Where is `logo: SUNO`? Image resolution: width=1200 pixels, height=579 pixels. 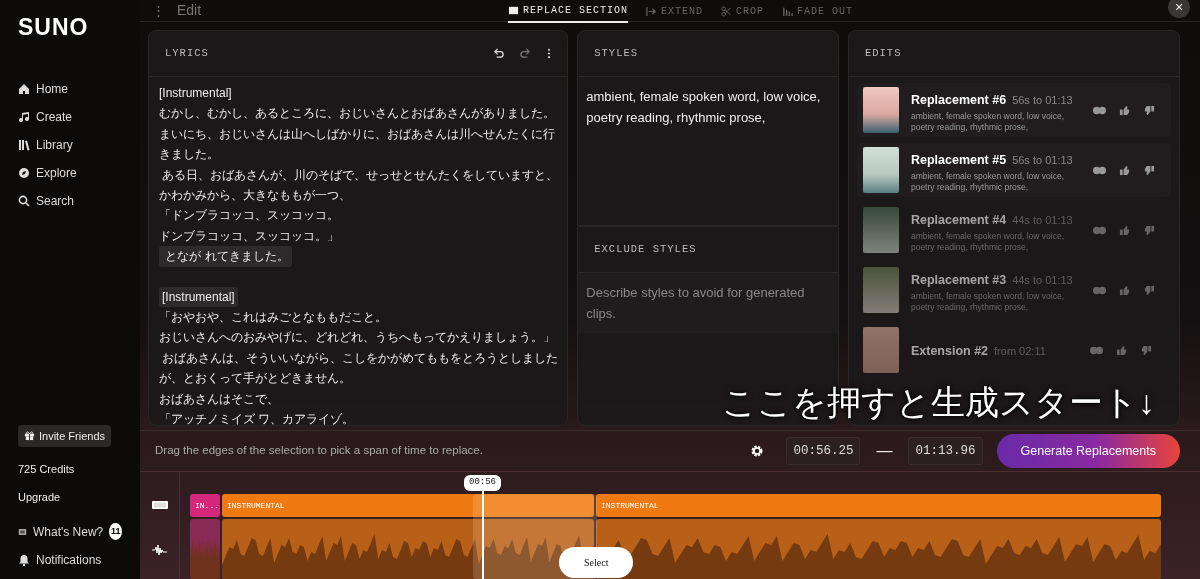 logo: SUNO is located at coordinates (54, 27).